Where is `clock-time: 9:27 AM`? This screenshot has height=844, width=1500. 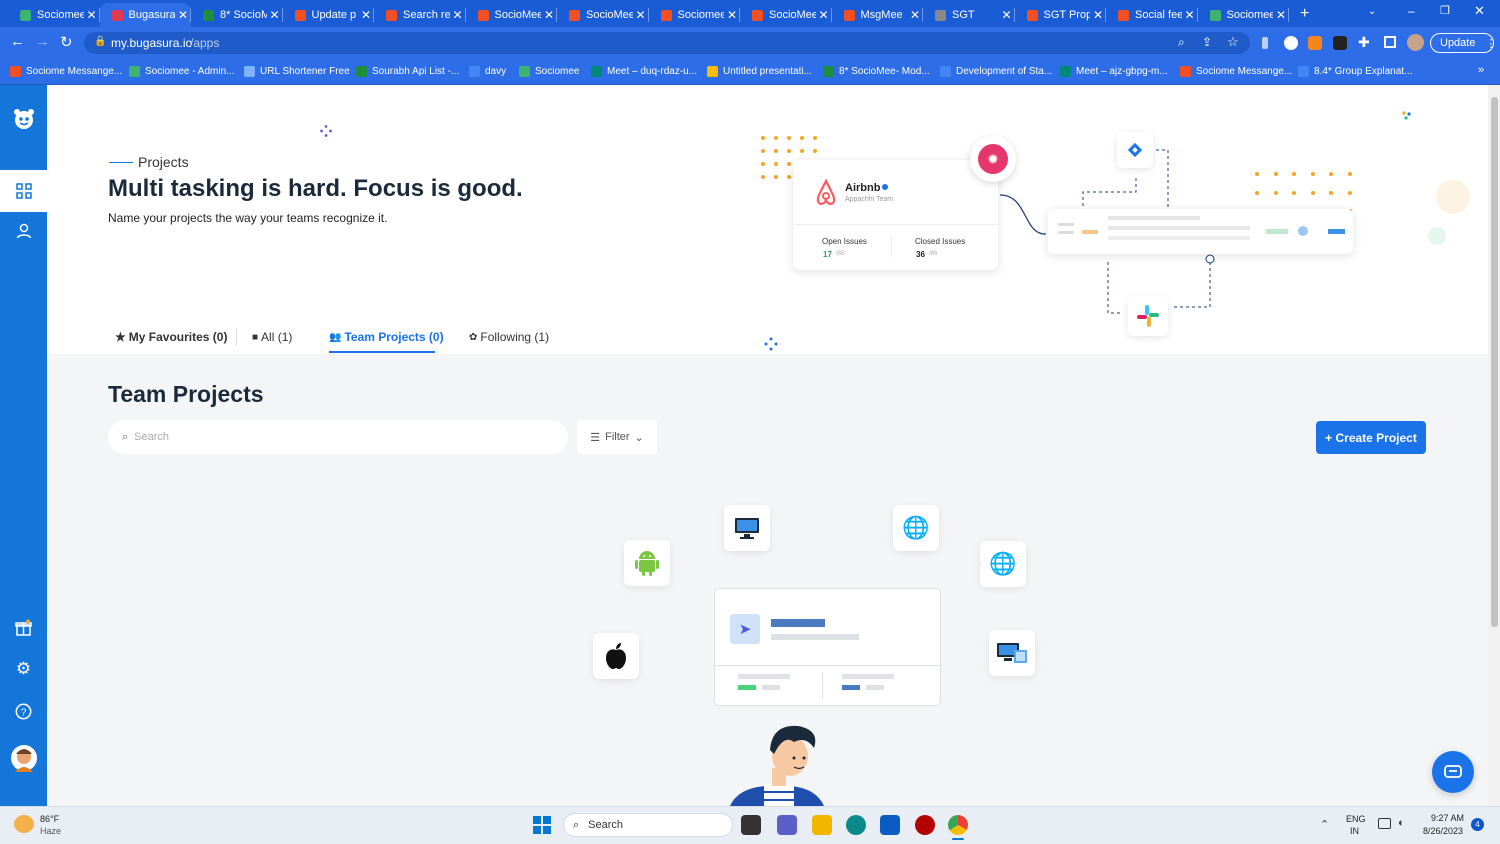
clock-time: 9:27 AM is located at coordinates (1447, 818).